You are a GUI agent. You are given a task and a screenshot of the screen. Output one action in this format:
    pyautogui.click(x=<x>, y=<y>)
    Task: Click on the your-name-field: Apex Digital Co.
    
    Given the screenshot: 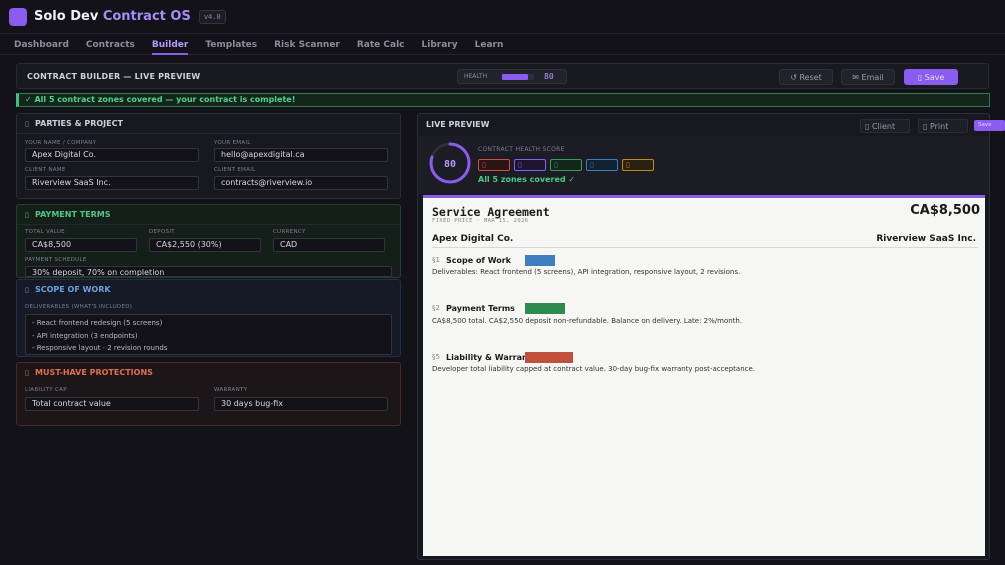 What is the action you would take?
    pyautogui.click(x=112, y=155)
    